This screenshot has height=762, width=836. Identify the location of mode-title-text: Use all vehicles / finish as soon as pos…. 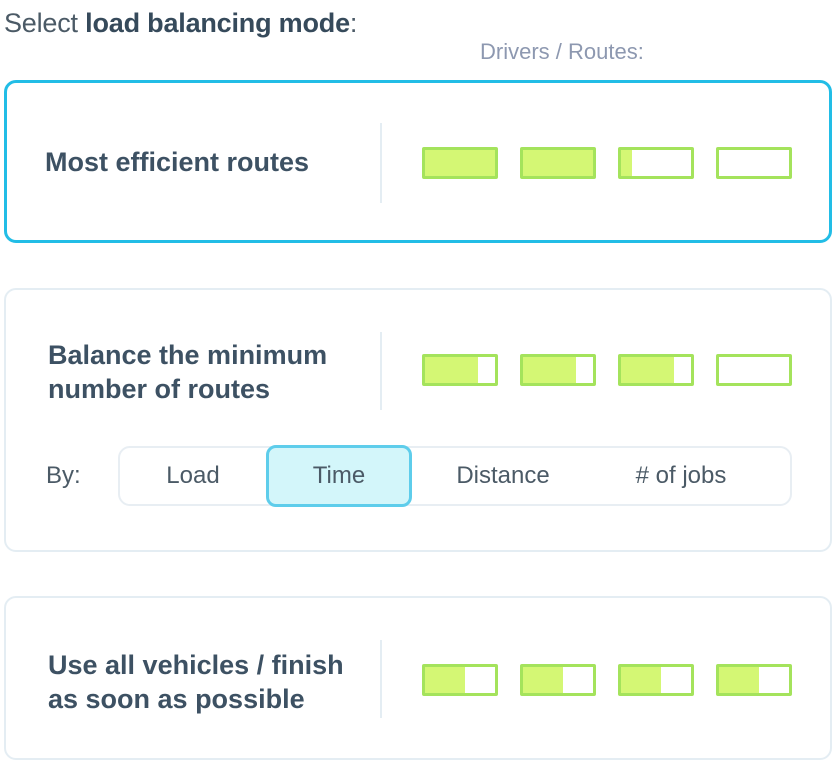
(196, 682).